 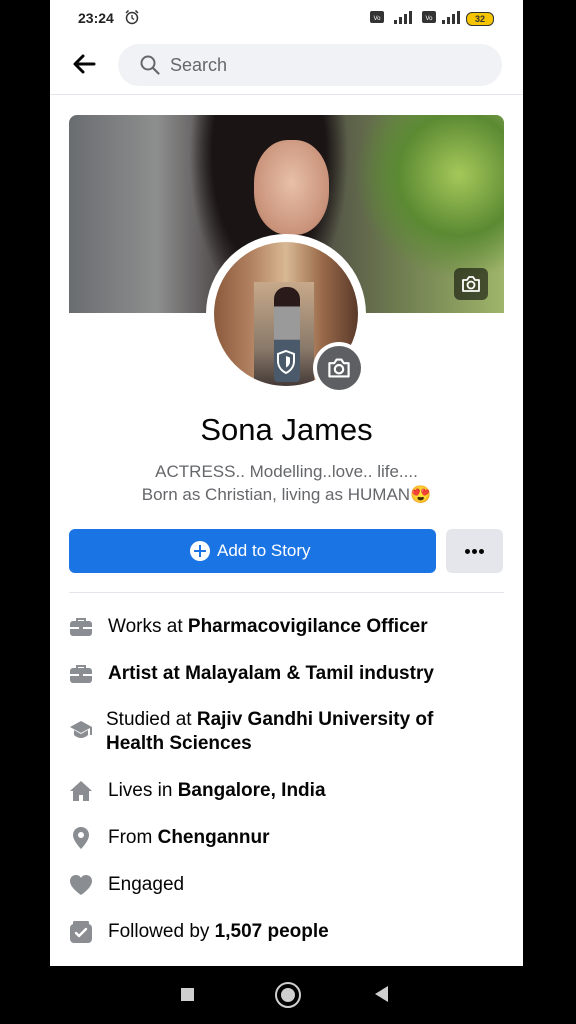 What do you see at coordinates (288, 995) in the screenshot?
I see `home-button-icon` at bounding box center [288, 995].